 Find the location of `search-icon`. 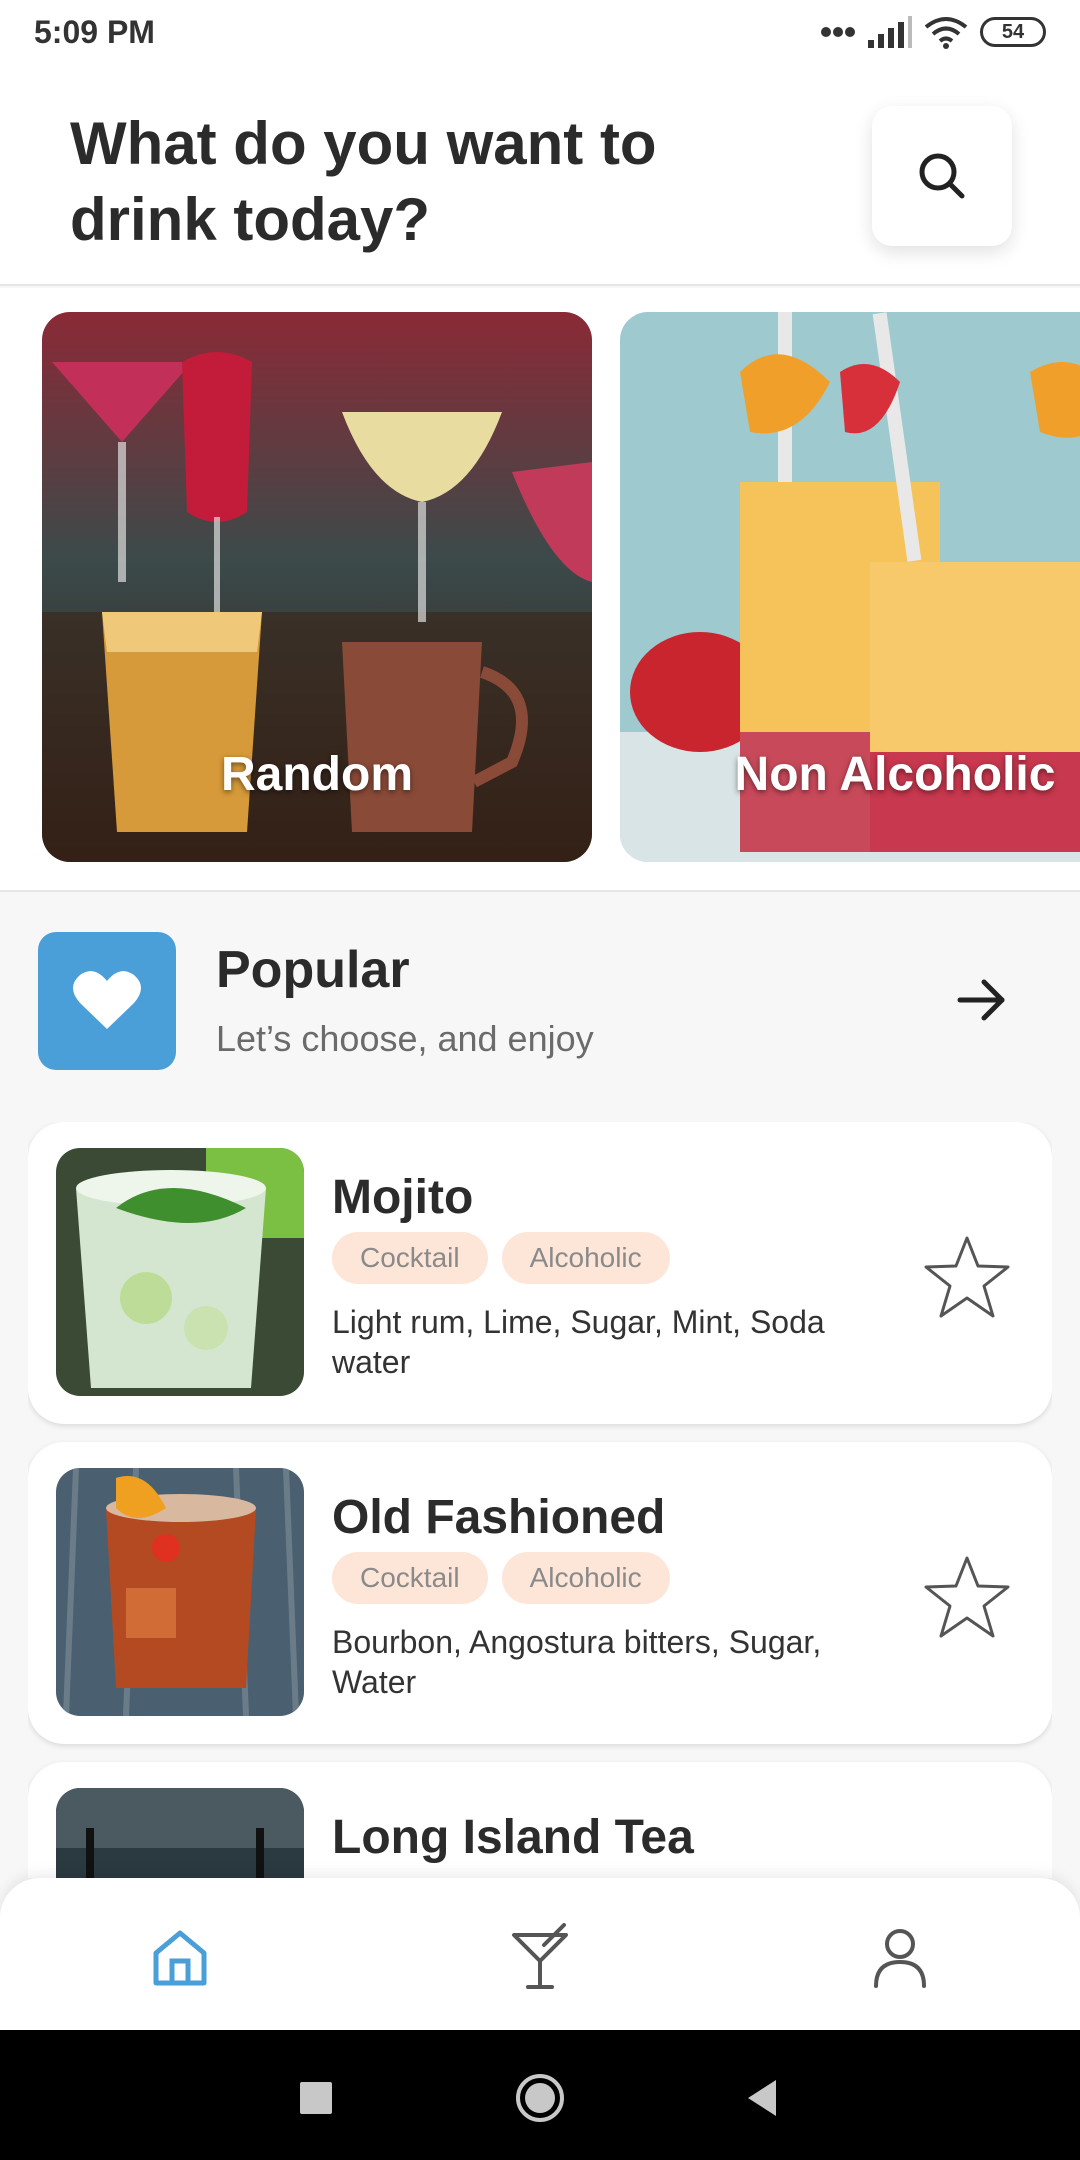

search-icon is located at coordinates (942, 176).